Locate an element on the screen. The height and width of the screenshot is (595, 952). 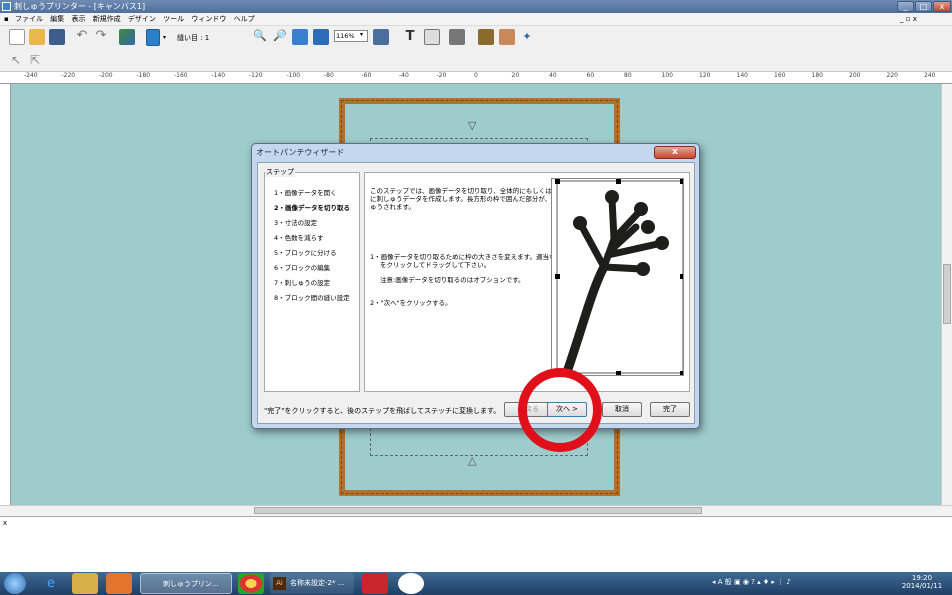
ruler-tick-label: 0 is located at coordinates (476, 75).